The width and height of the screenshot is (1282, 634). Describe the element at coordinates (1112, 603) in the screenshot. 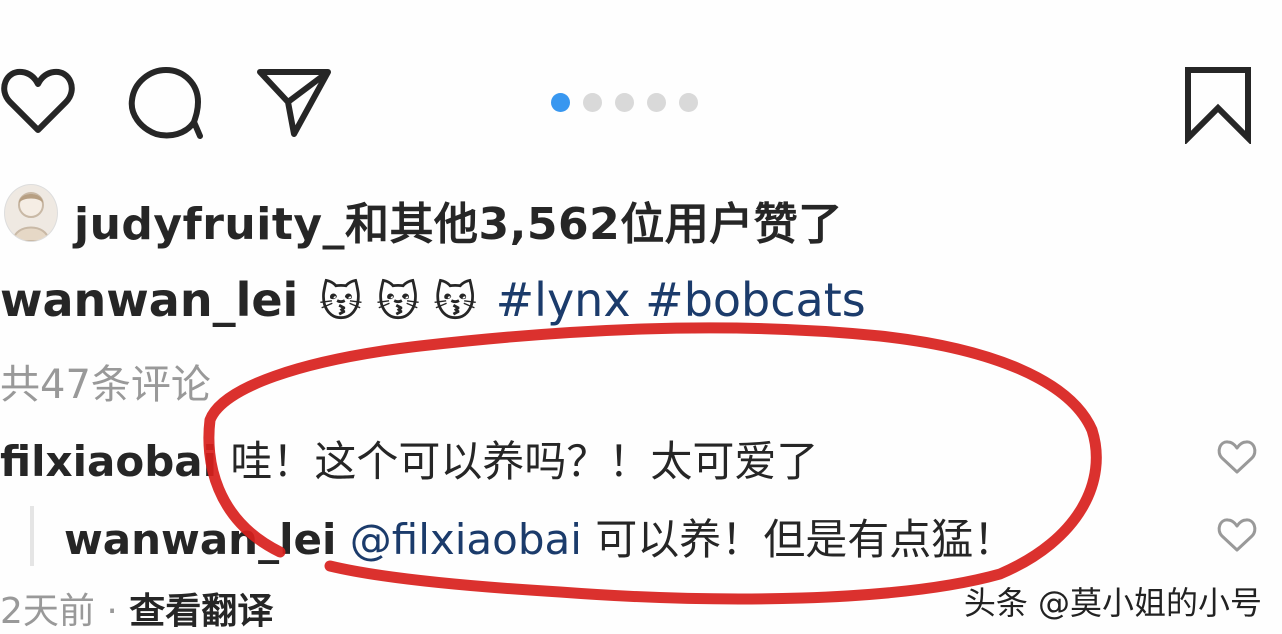

I see `watermark: 头条 @莫小姐的小号` at that location.